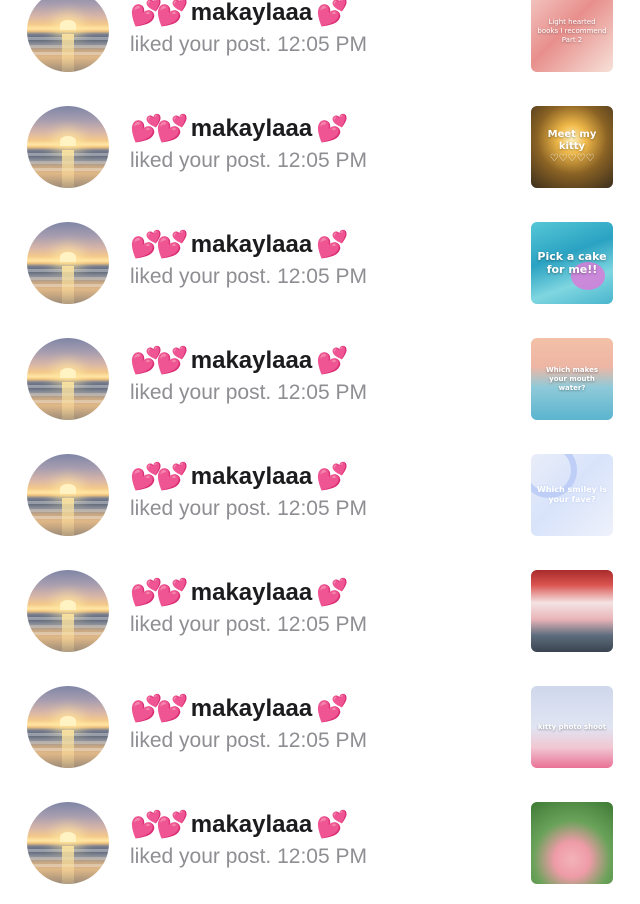  I want to click on post-thumbnail: Light hearted books I recommend Part 2, so click(572, 36).